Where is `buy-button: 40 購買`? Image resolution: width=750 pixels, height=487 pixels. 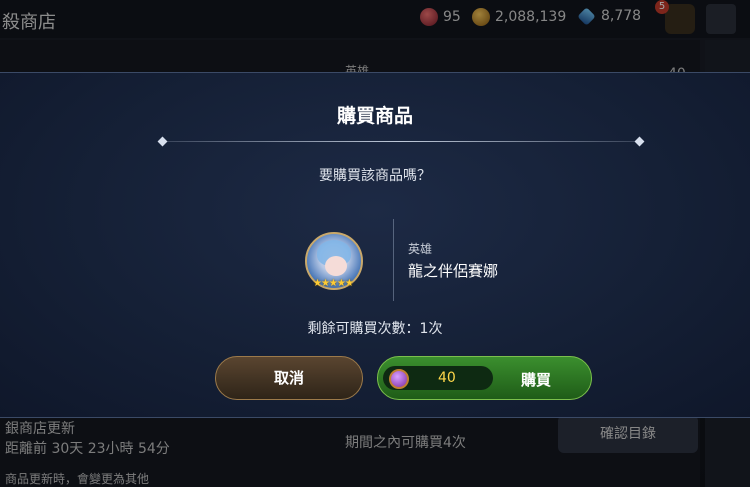 buy-button: 40 購買 is located at coordinates (484, 378).